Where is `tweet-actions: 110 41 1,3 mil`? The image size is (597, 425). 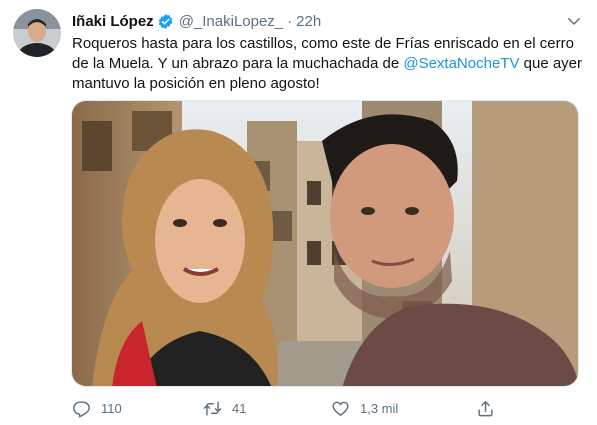 tweet-actions: 110 41 1,3 mil is located at coordinates (292, 408).